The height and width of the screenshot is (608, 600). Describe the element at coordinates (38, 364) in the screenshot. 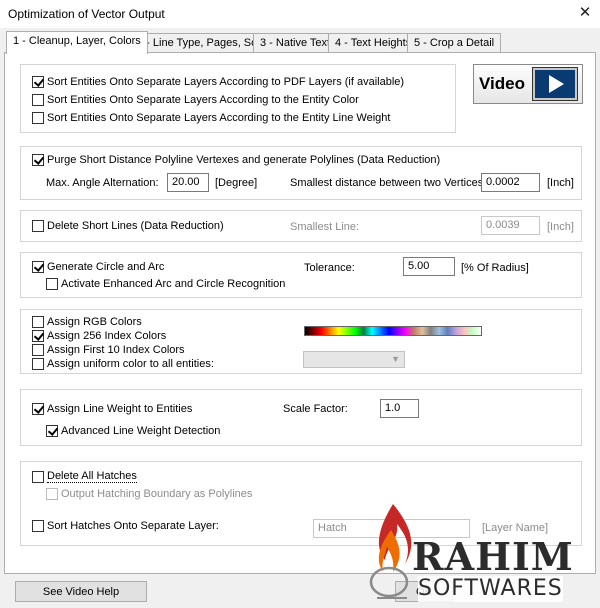

I see `assign-uniform-checkbox` at that location.